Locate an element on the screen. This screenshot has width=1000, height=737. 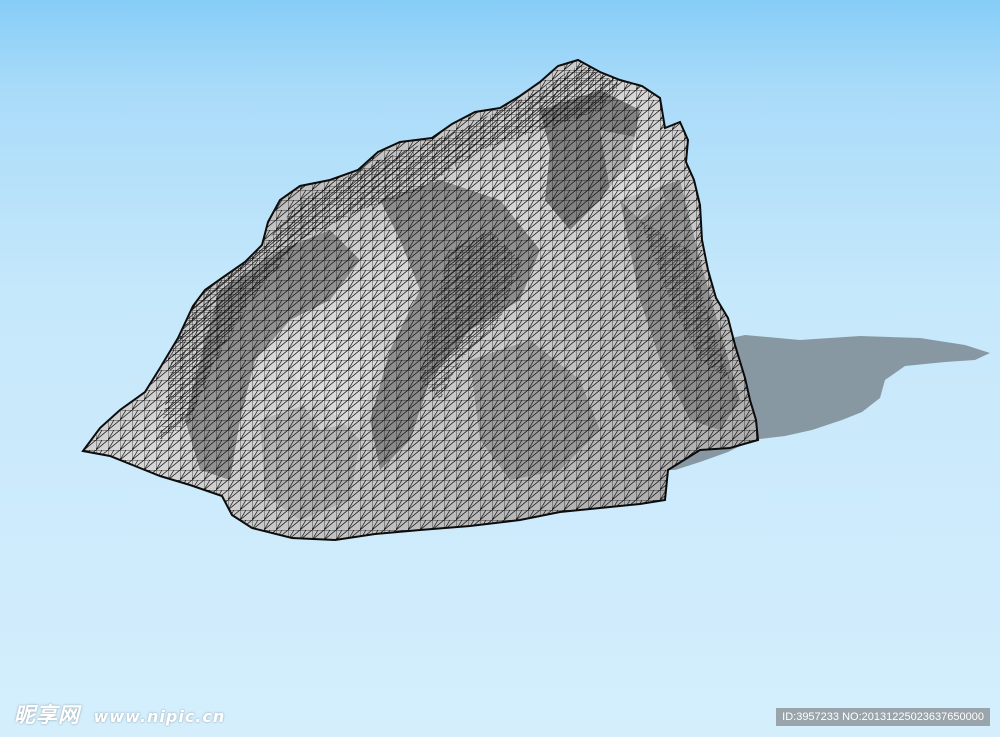
nipic-watermark-logo: 昵享网 www.nipic.cn is located at coordinates (119, 714).